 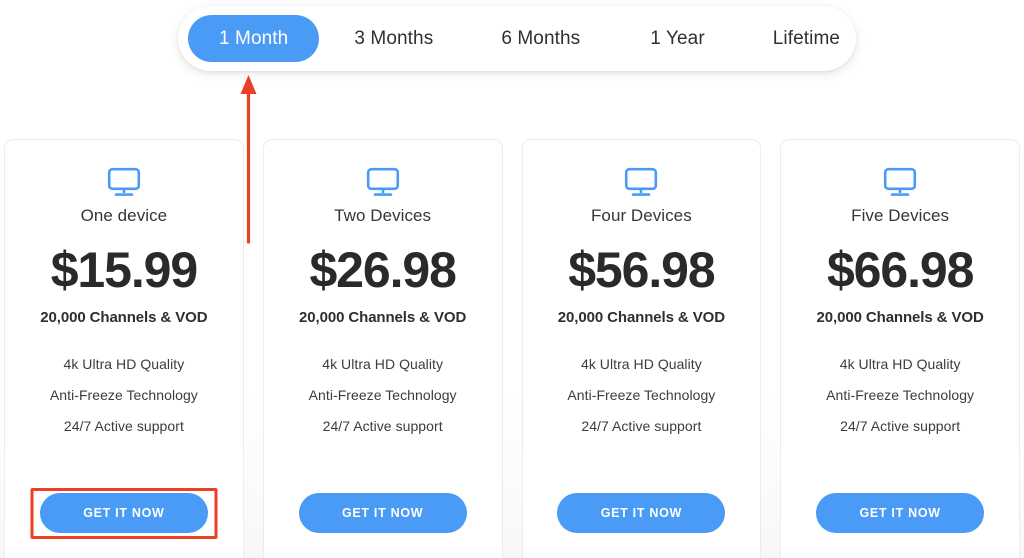 I want to click on tab-1-month: 1 Month, so click(x=254, y=38).